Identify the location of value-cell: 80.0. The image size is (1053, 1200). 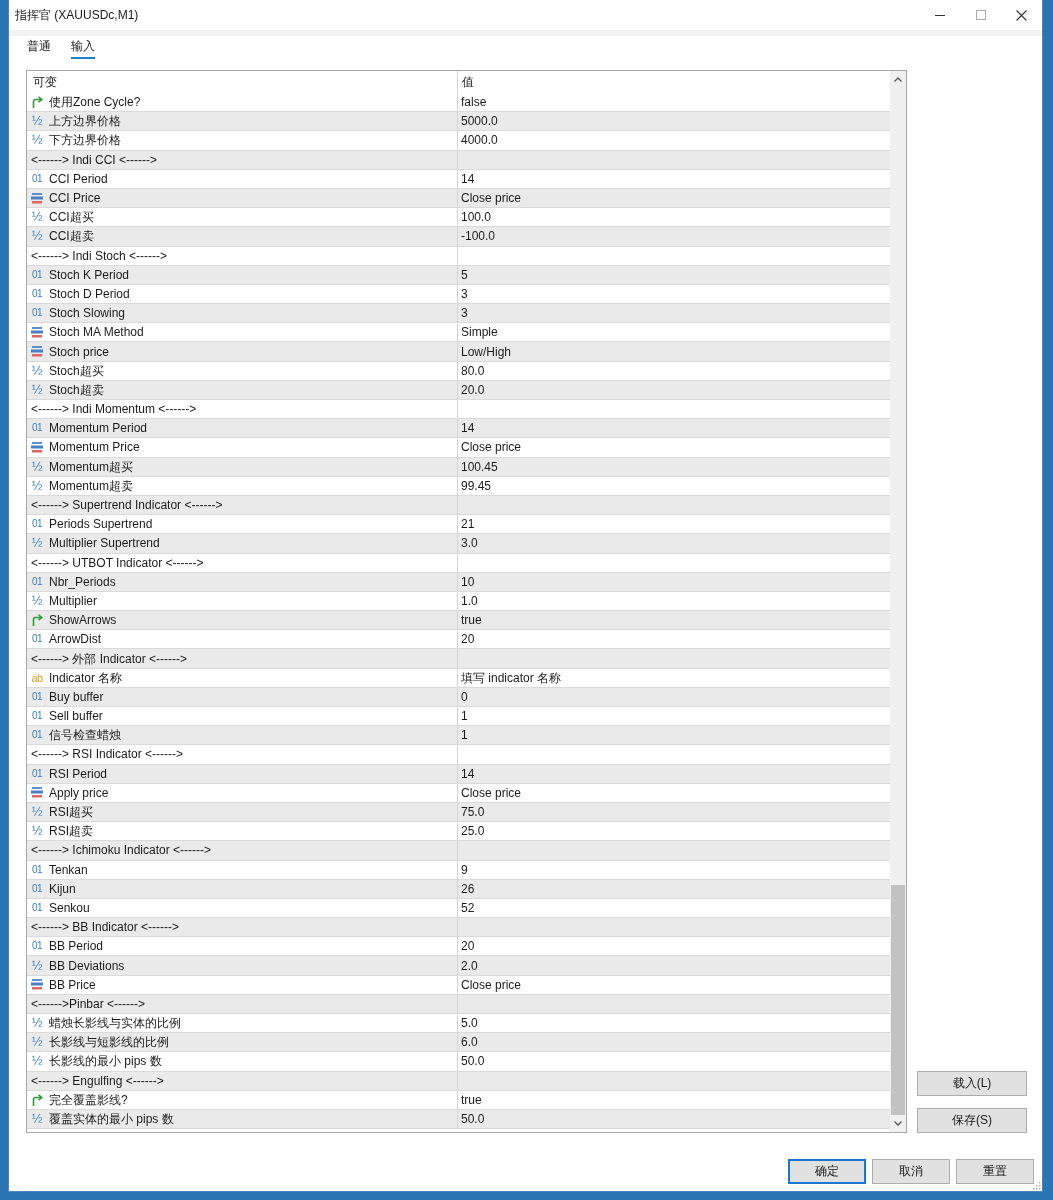
(674, 370).